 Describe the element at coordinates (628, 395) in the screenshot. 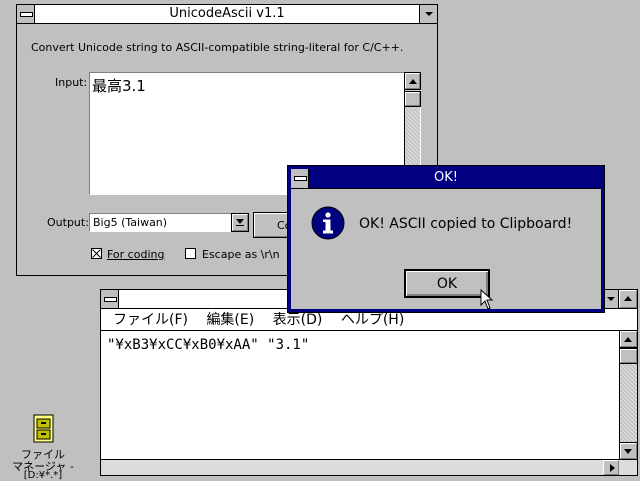

I see `editor-vertical-scrollbar` at that location.